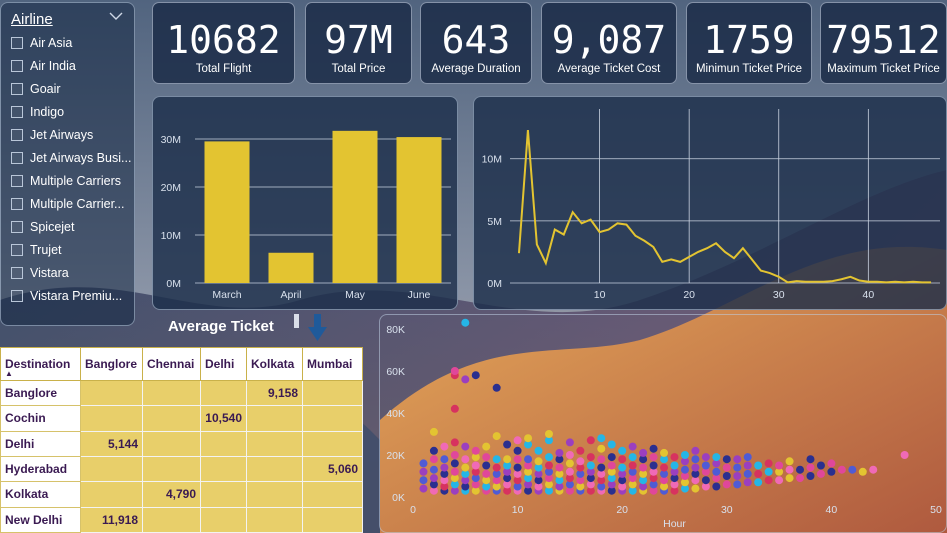 The width and height of the screenshot is (947, 533). Describe the element at coordinates (42, 227) in the screenshot. I see `slicer-item: Spicejet` at that location.